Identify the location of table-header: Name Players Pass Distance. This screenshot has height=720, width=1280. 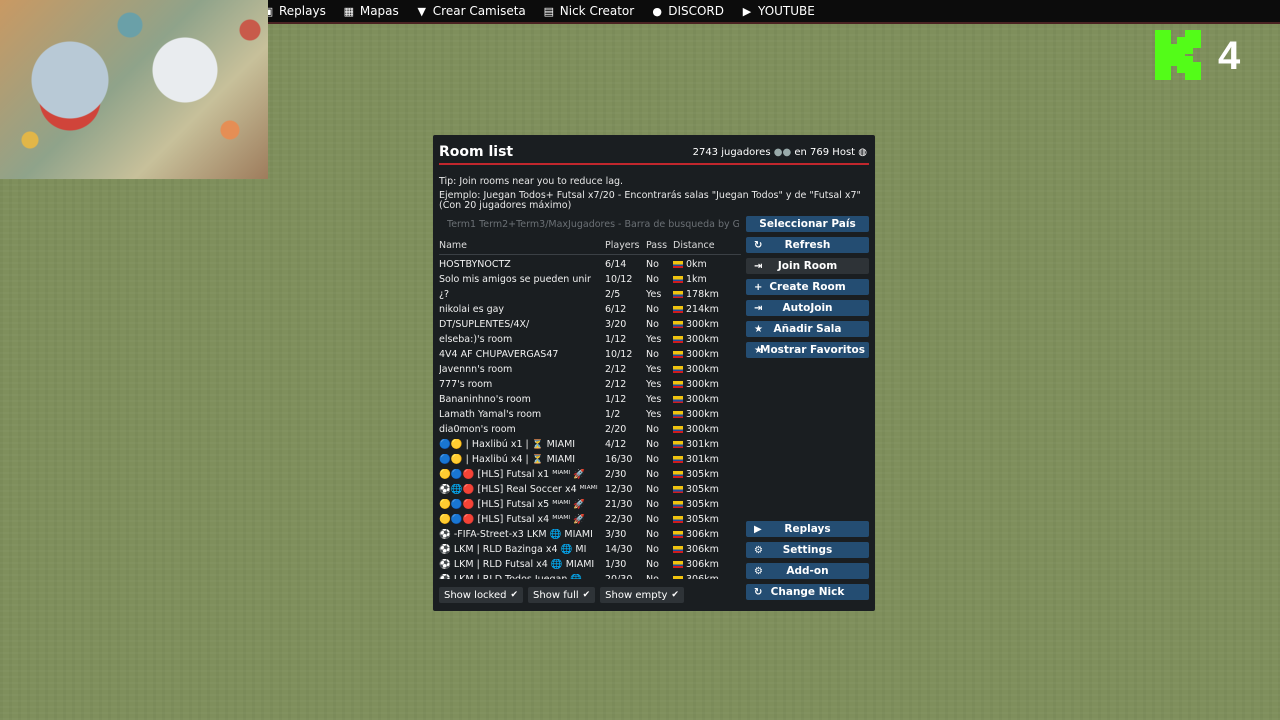
(590, 247).